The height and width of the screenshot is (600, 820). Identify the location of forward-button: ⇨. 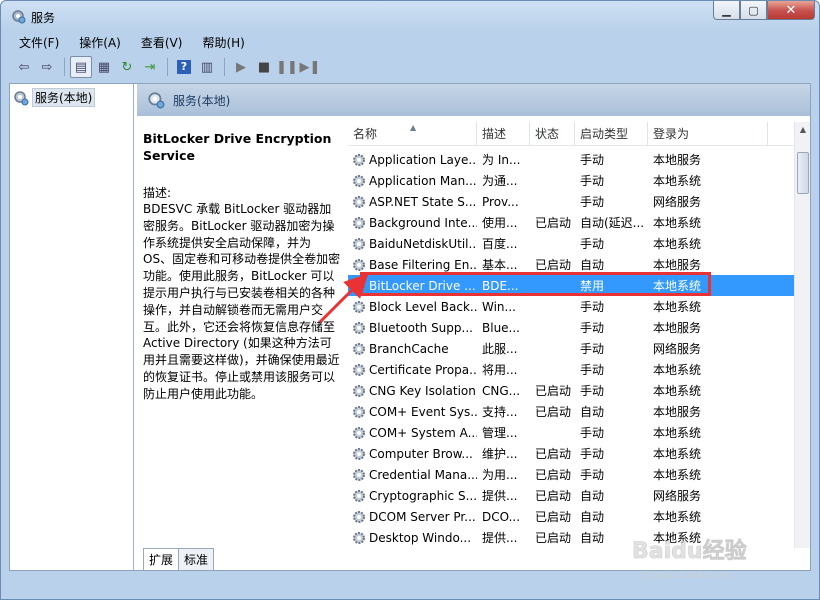
(47, 67).